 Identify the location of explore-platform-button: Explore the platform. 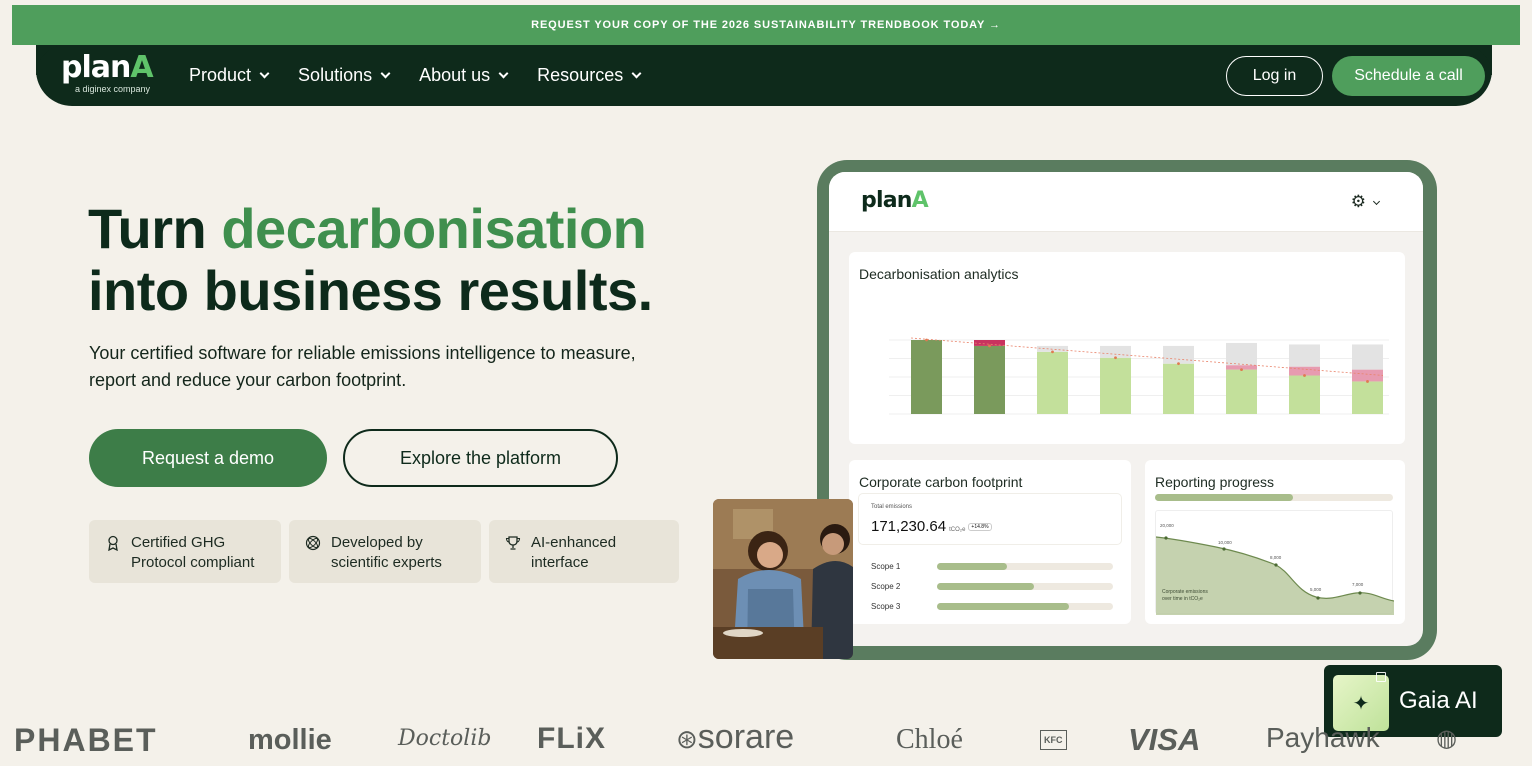
(480, 458).